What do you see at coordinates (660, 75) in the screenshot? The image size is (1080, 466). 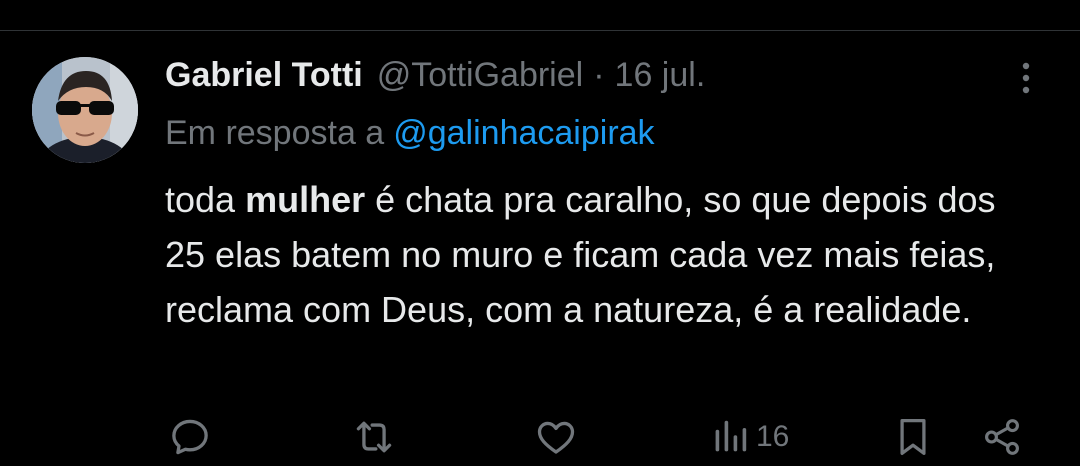 I see `tweet-date: 16 jul.` at bounding box center [660, 75].